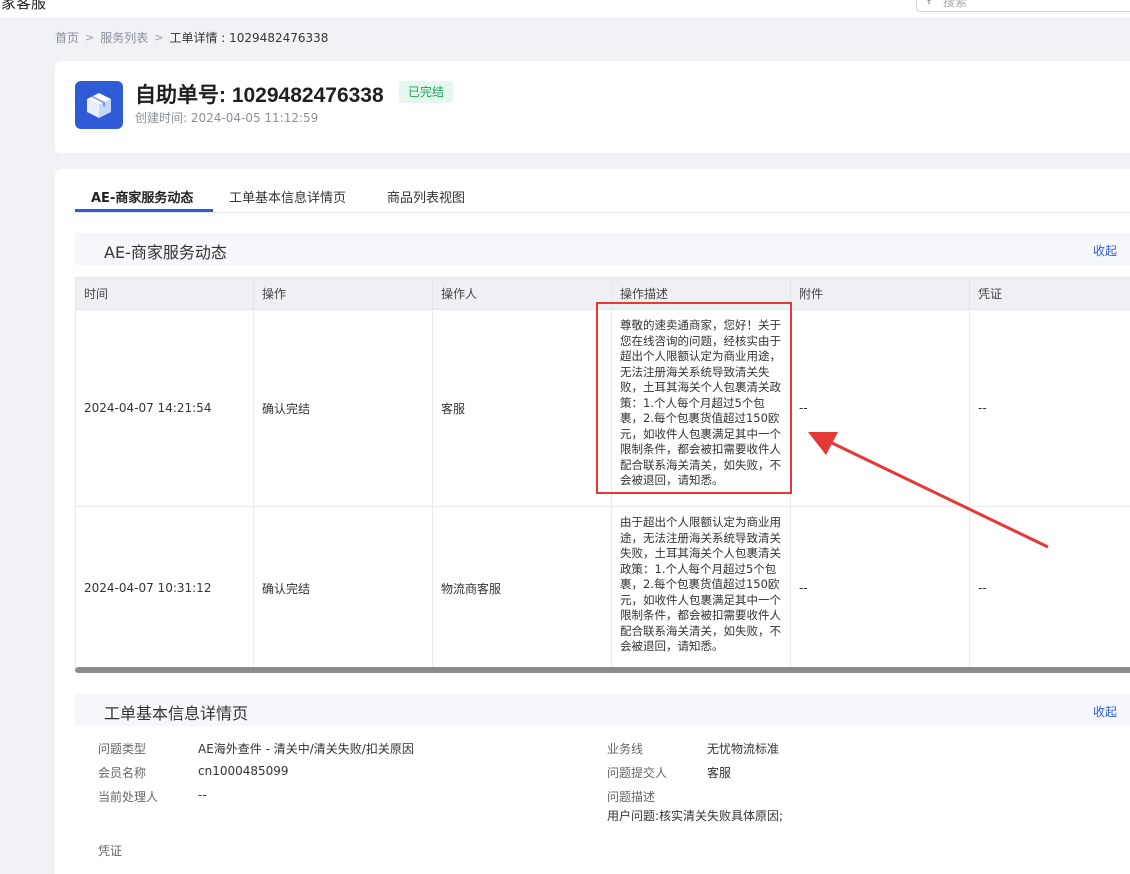 The width and height of the screenshot is (1130, 874). I want to click on business-line-label: 业务线, so click(625, 749).